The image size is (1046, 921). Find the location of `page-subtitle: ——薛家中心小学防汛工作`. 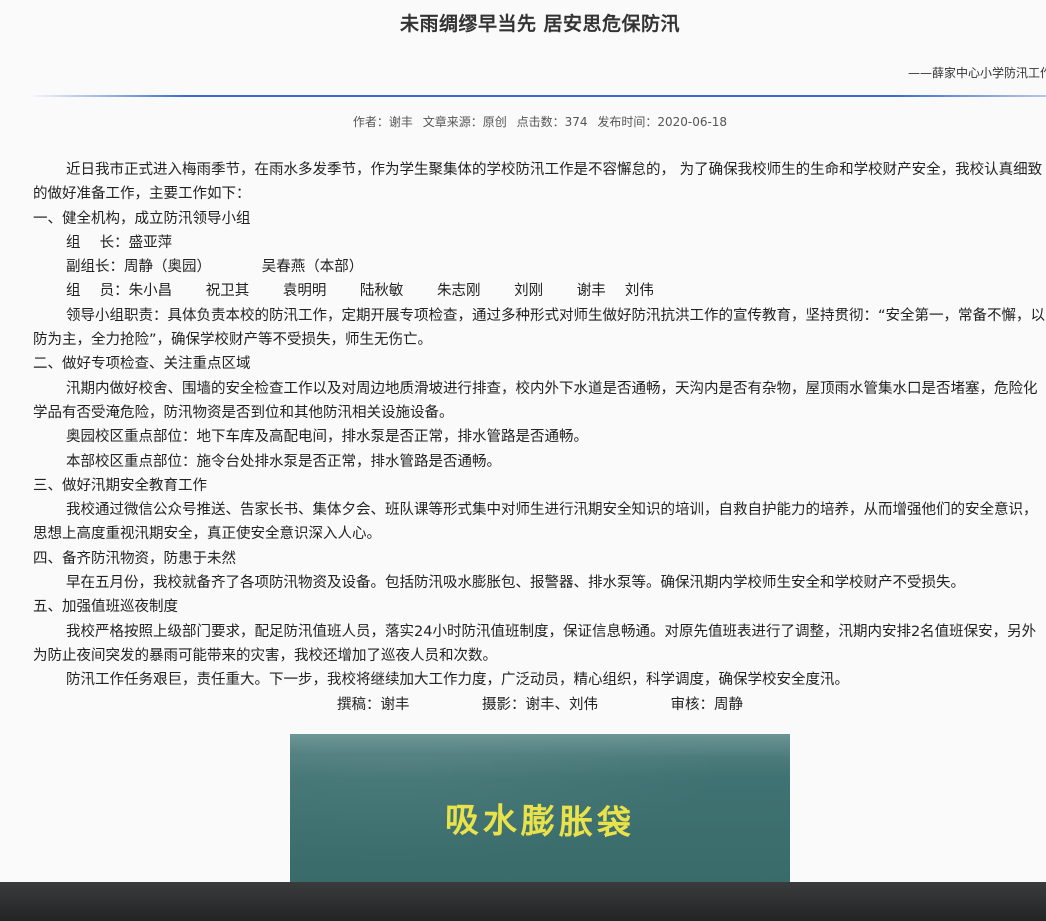

page-subtitle: ——薛家中心小学防汛工作 is located at coordinates (977, 73).